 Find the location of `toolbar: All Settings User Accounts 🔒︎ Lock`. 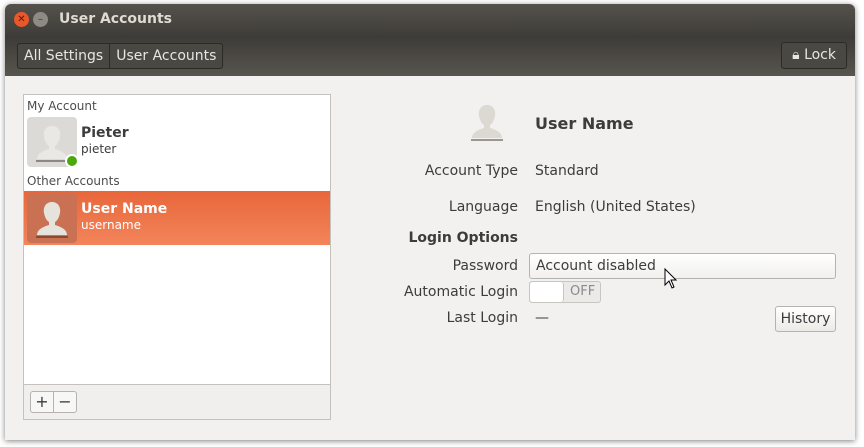

toolbar: All Settings User Accounts 🔒︎ Lock is located at coordinates (430, 56).